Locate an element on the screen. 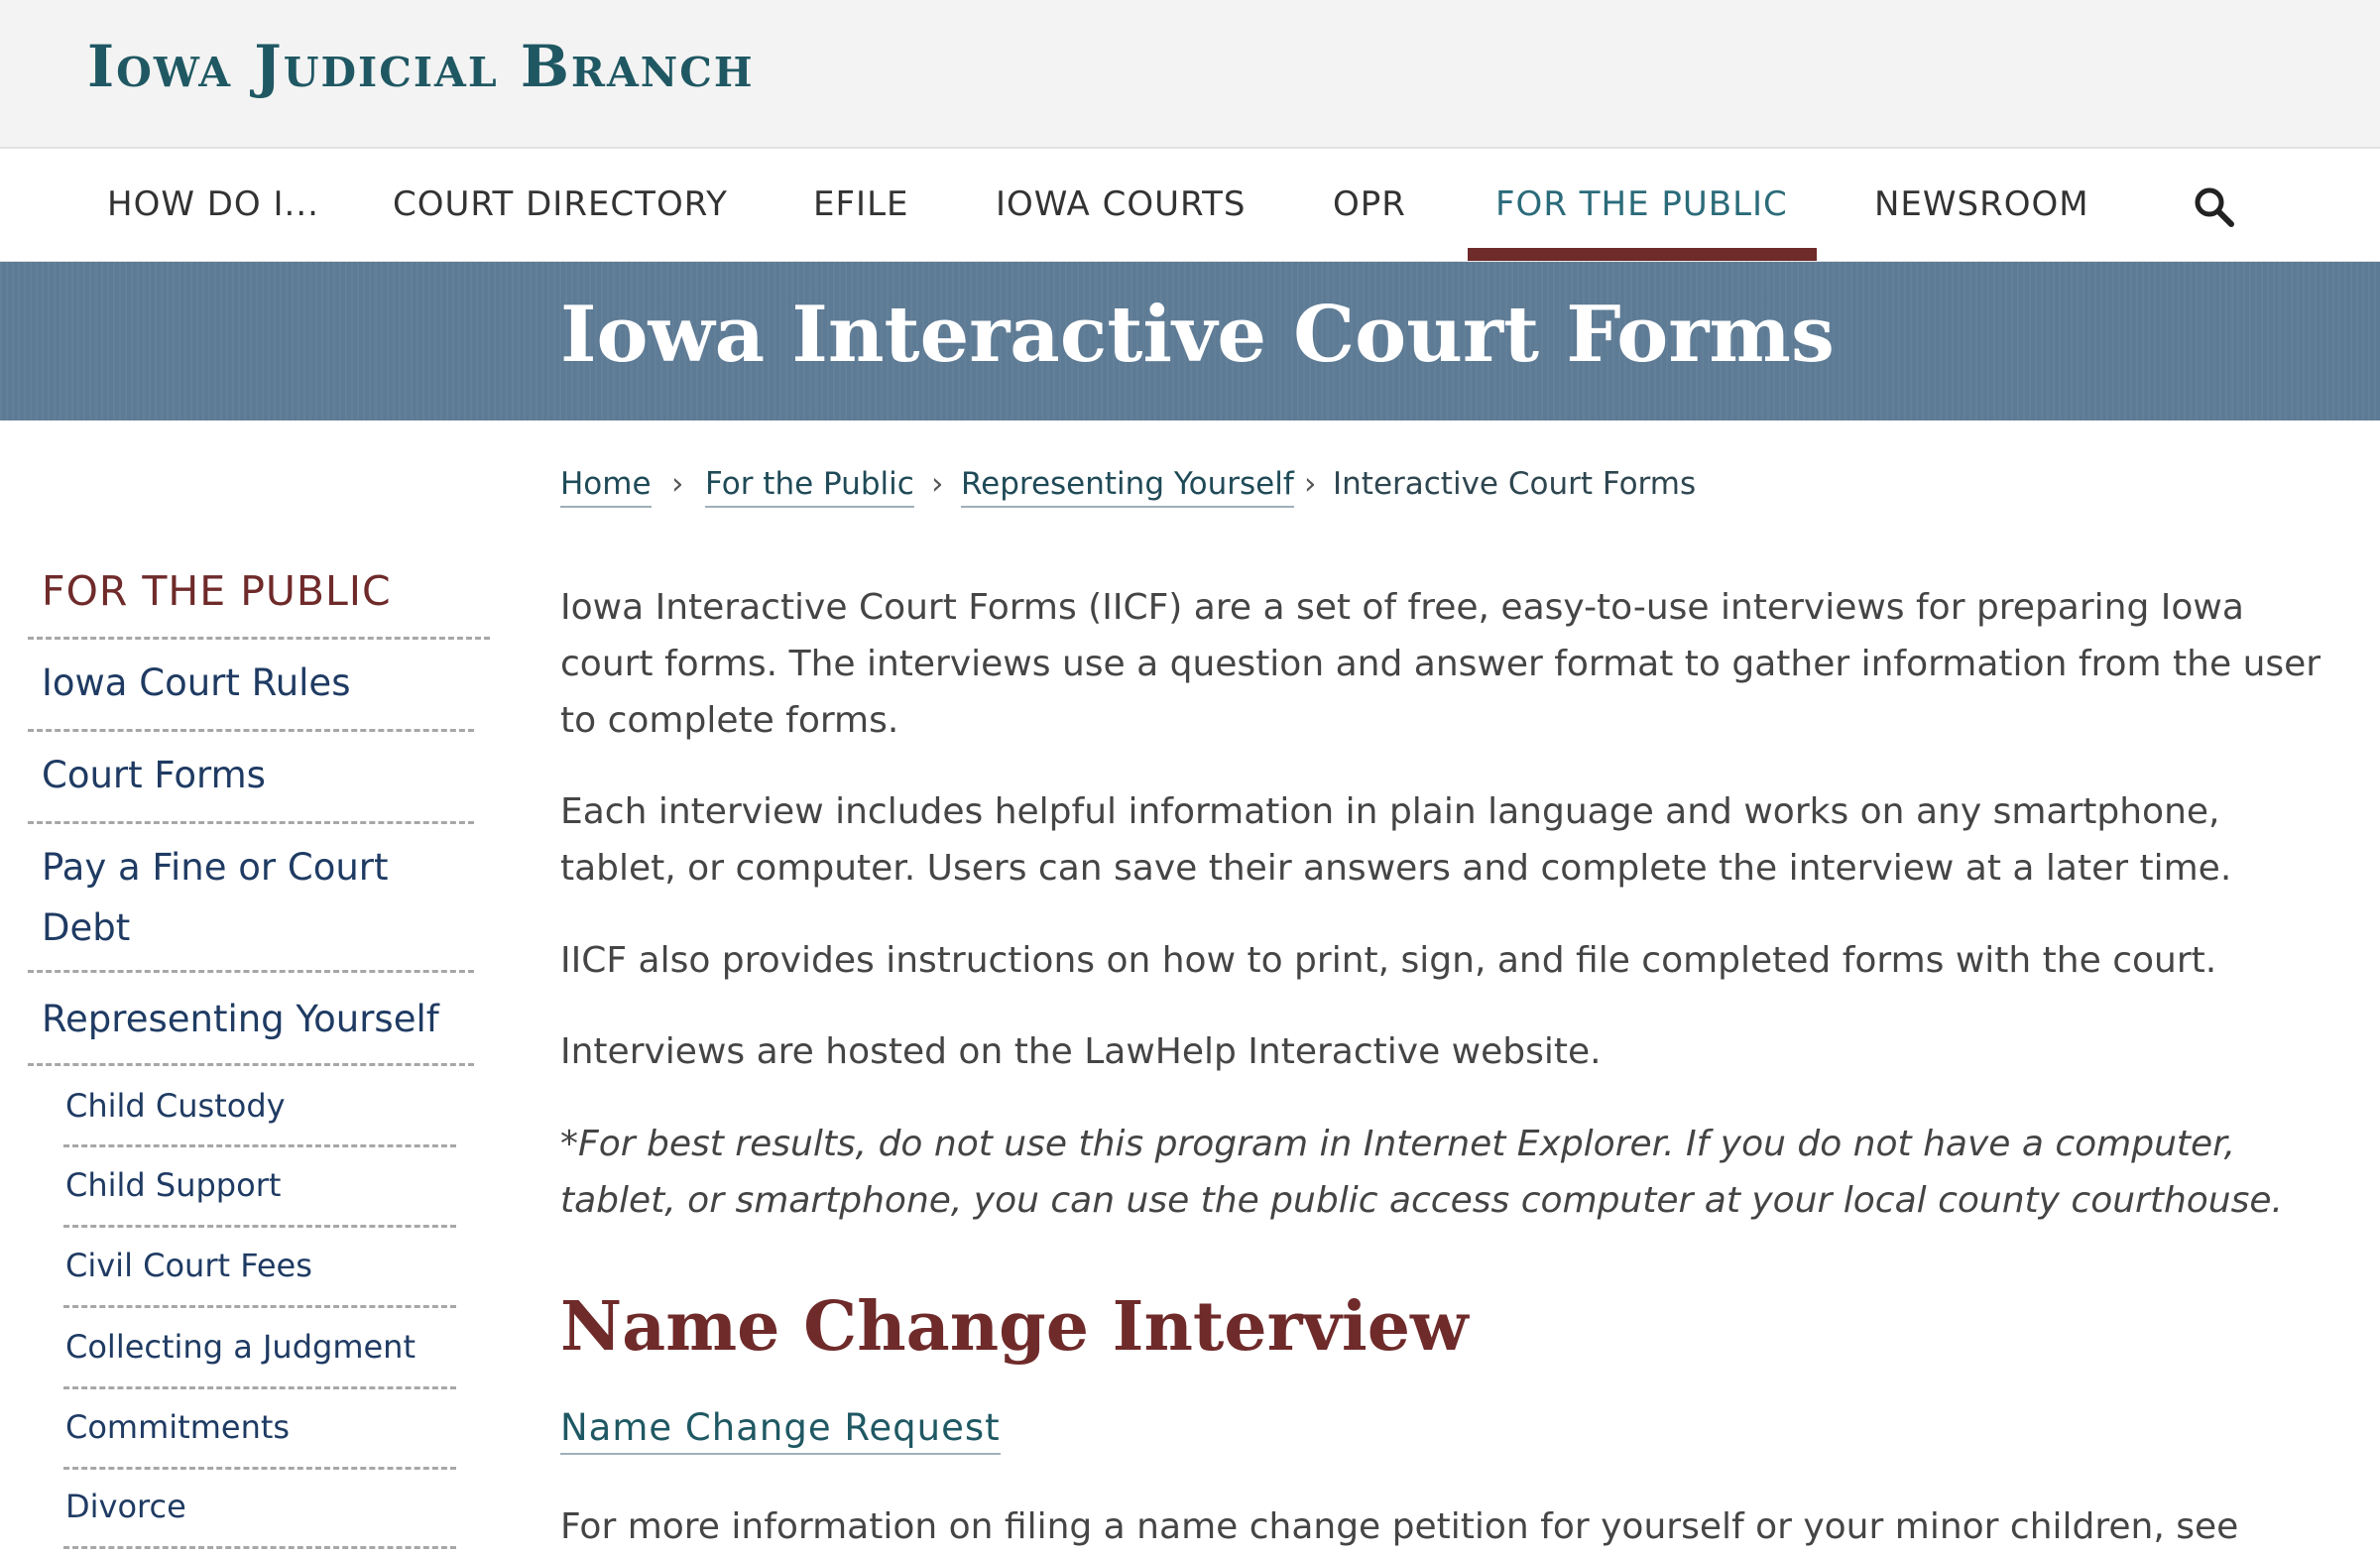 The image size is (2380, 1556). nav-active-indicator is located at coordinates (1642, 255).